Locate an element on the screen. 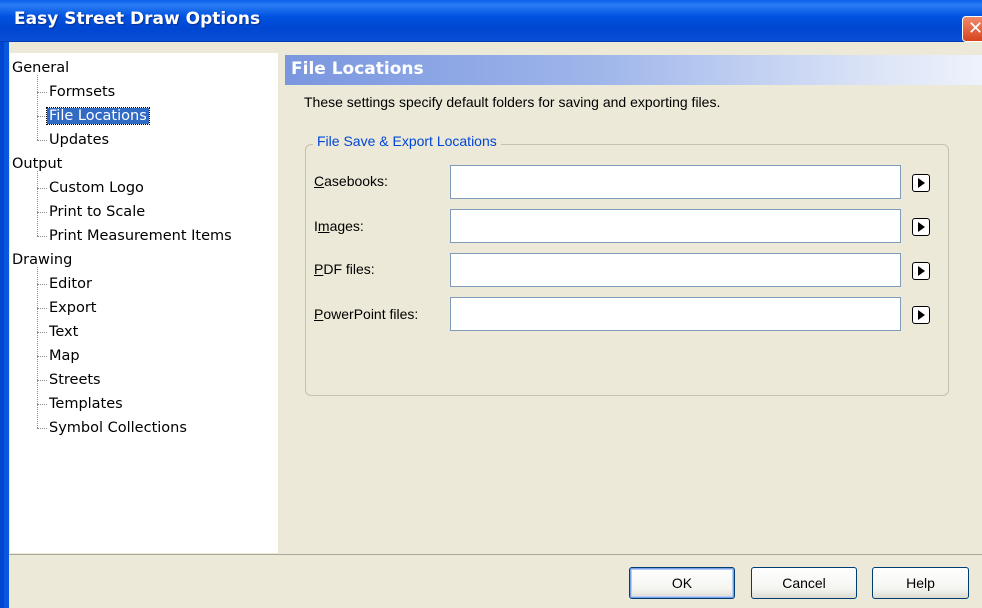 Image resolution: width=982 pixels, height=608 pixels. tree-item-label: Custom Logo is located at coordinates (96, 188).